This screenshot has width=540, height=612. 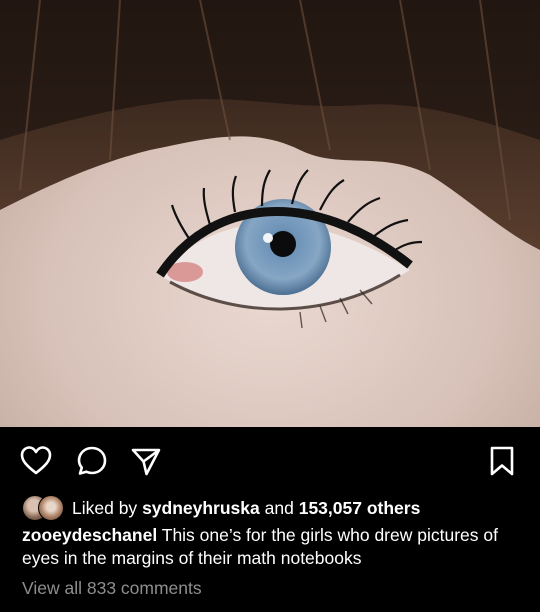 I want to click on avatar, so click(x=51, y=508).